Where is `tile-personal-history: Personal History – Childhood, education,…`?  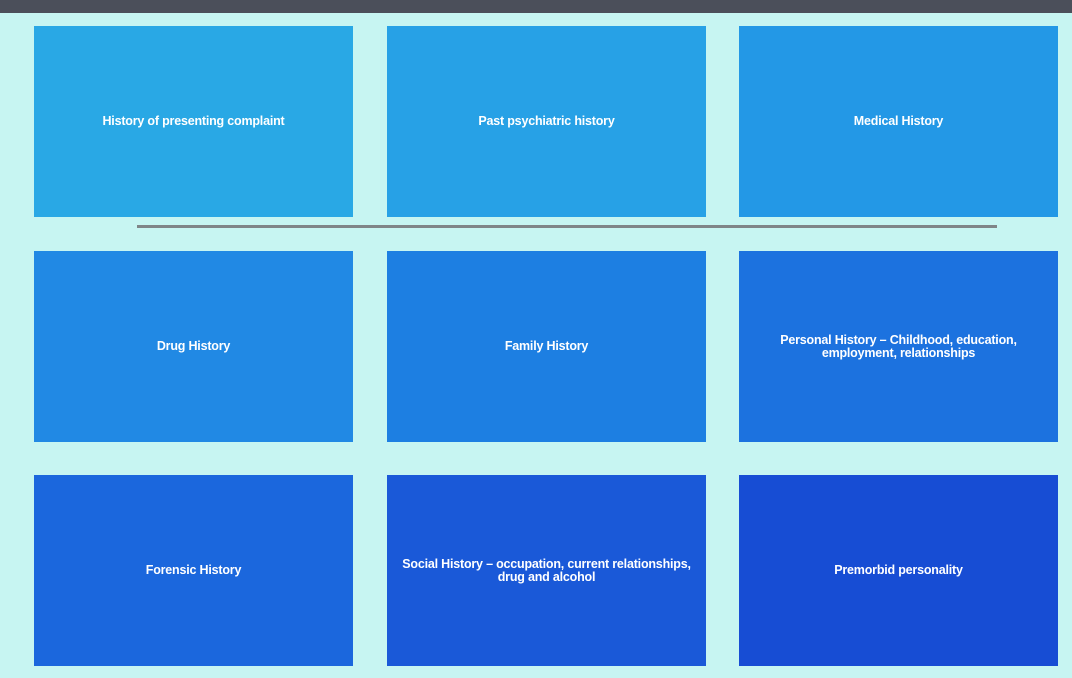 tile-personal-history: Personal History – Childhood, education,… is located at coordinates (898, 346).